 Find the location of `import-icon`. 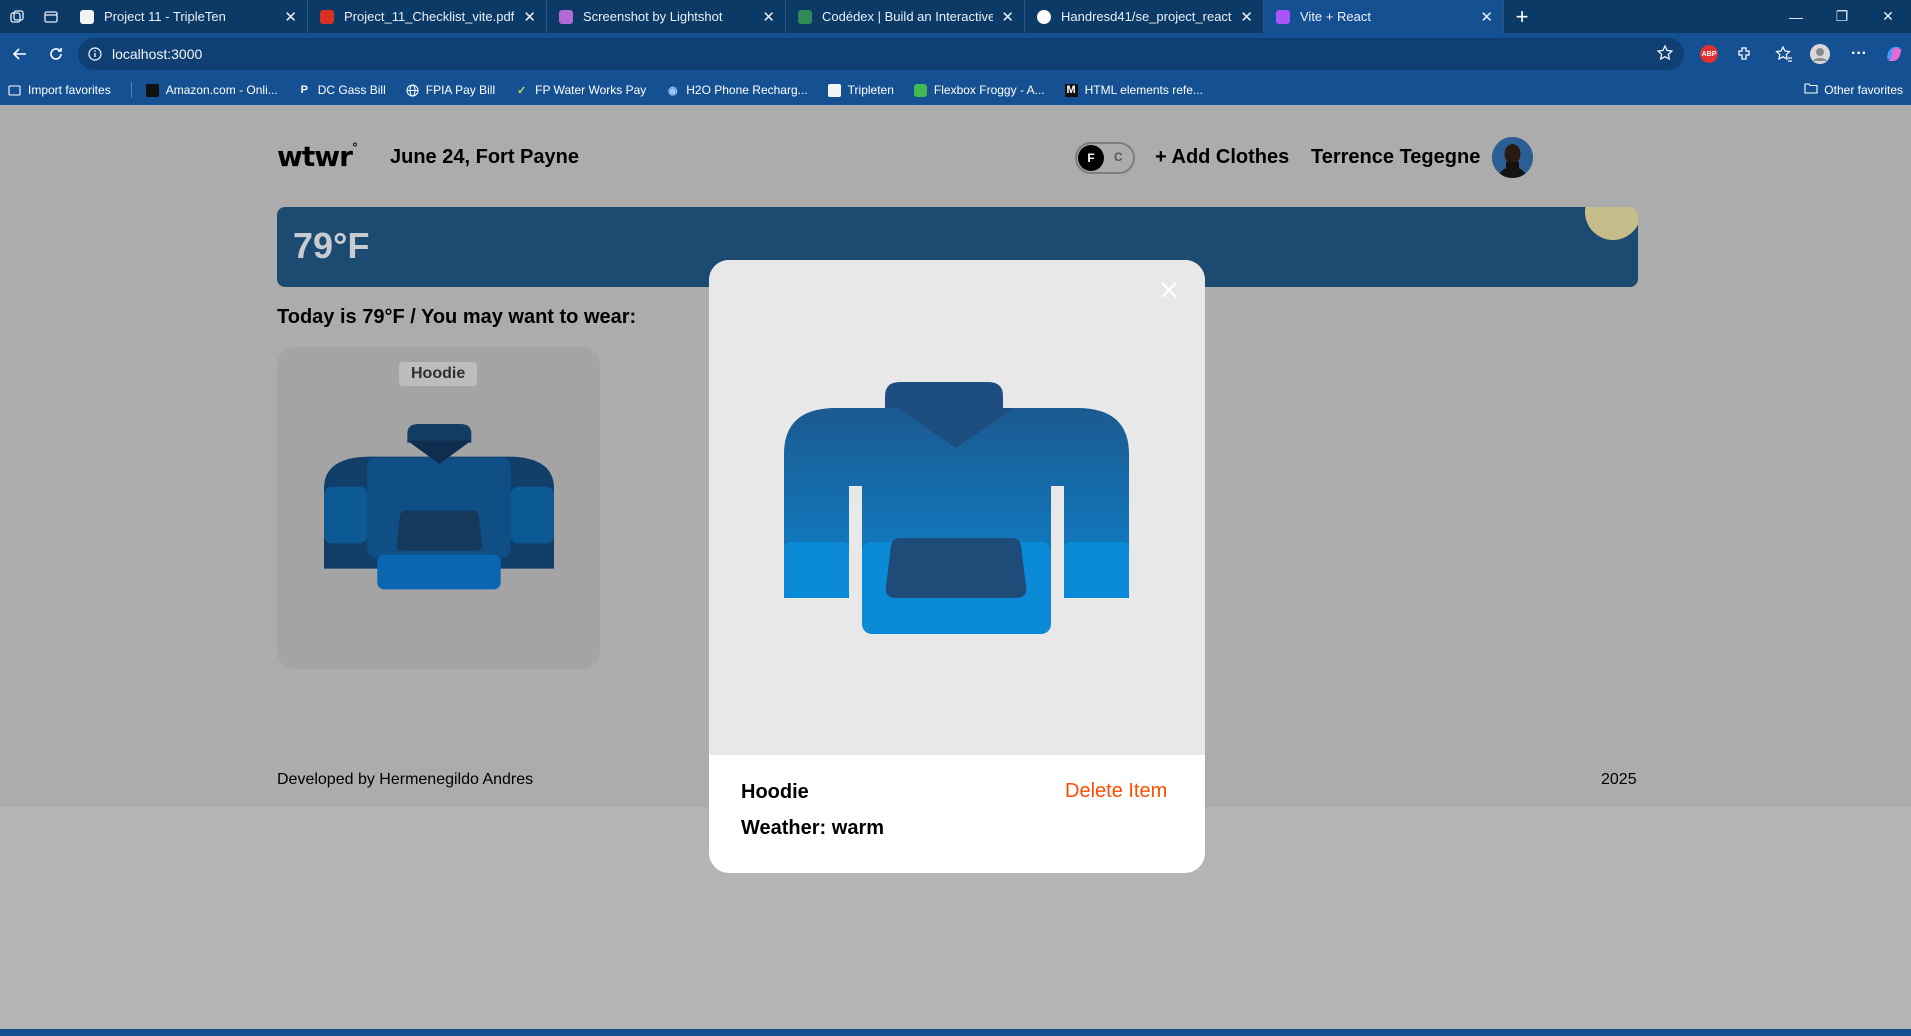

import-icon is located at coordinates (14, 90).